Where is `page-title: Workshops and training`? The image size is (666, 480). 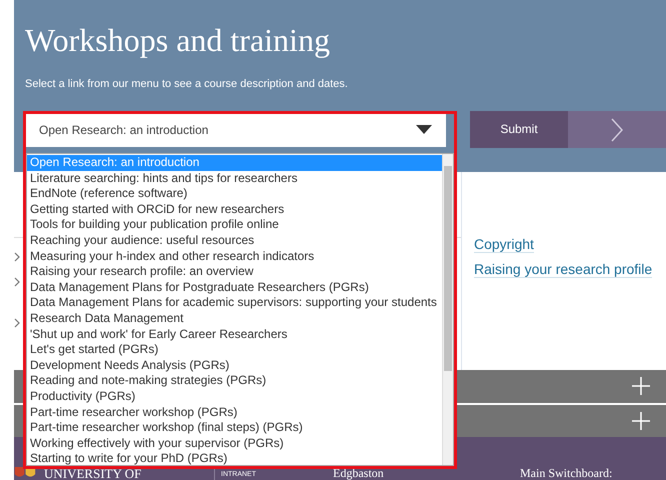
page-title: Workshops and training is located at coordinates (178, 40).